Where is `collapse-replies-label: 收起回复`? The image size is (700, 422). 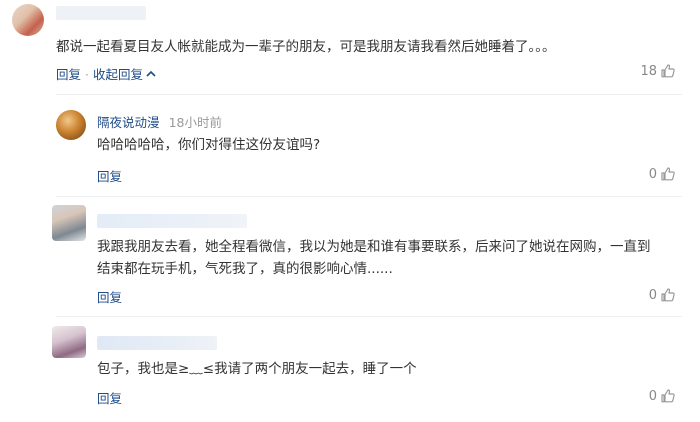
collapse-replies-label: 收起回复 is located at coordinates (118, 74).